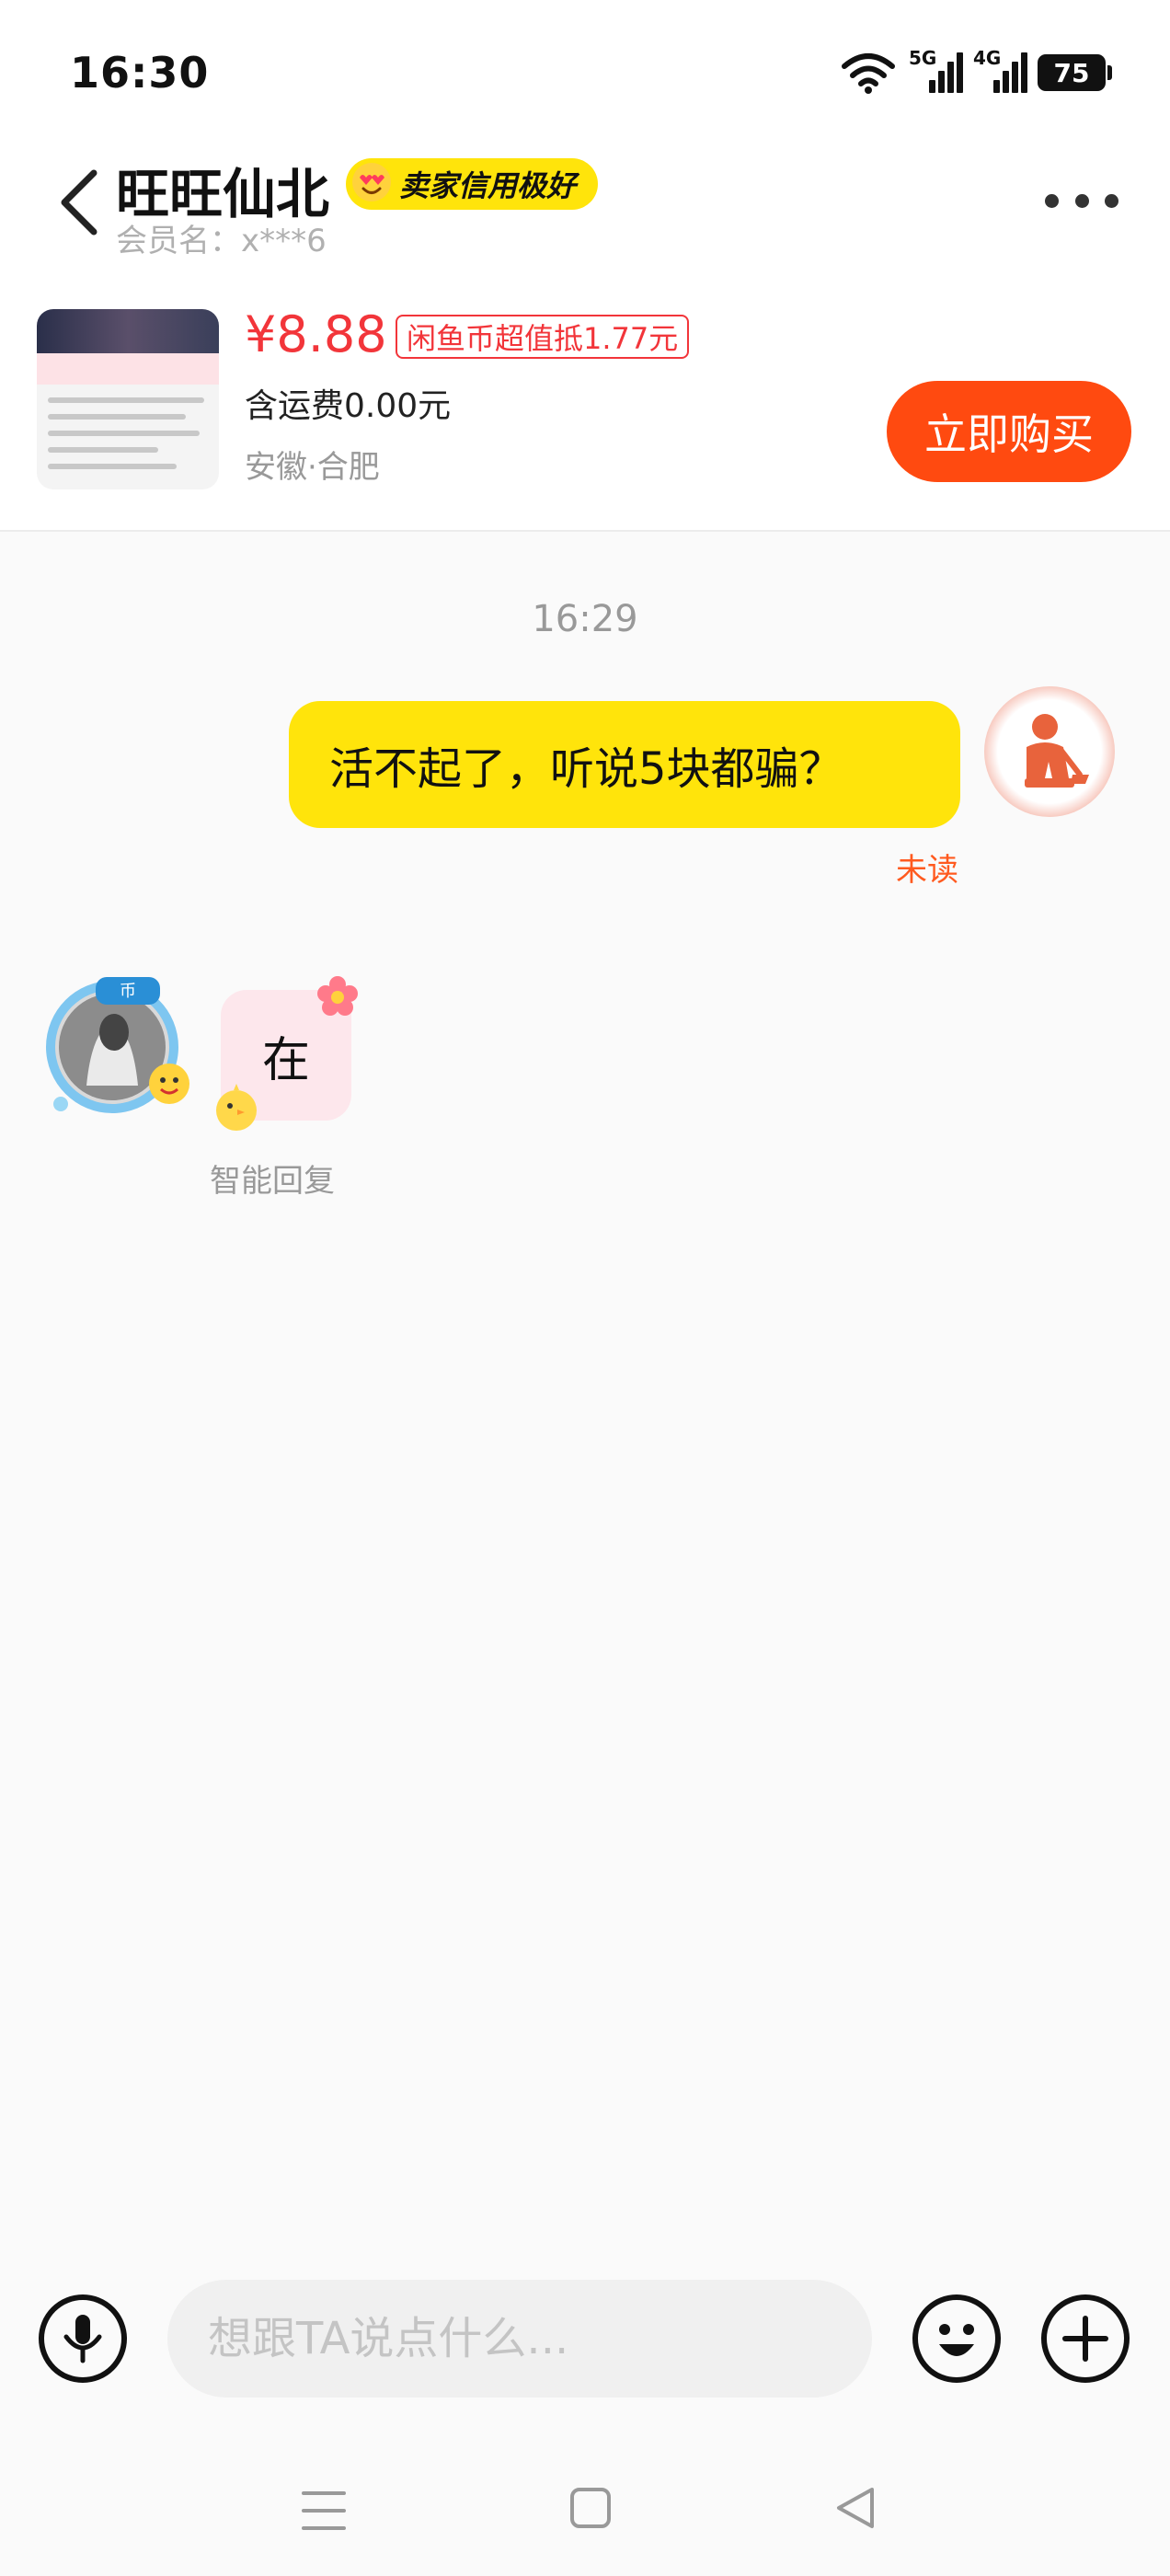 The height and width of the screenshot is (2576, 1170). I want to click on product-thumbnail, so click(128, 399).